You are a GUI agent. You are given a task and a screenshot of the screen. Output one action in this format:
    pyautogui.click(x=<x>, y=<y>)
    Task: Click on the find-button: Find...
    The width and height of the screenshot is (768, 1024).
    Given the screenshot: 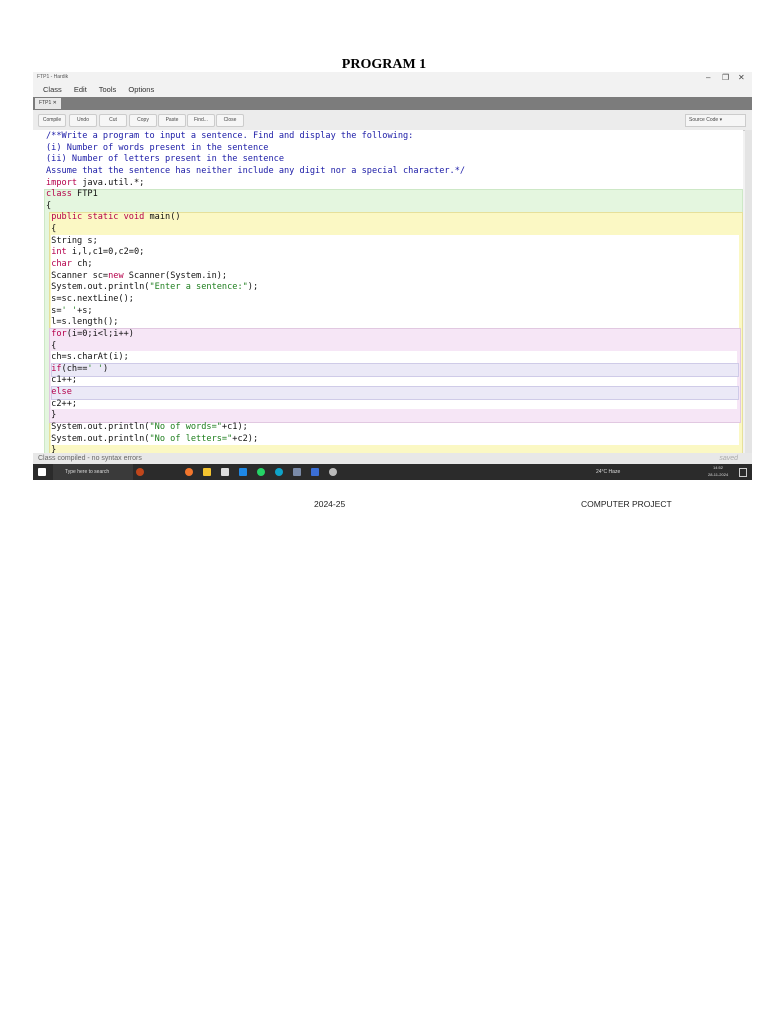 What is the action you would take?
    pyautogui.click(x=201, y=120)
    